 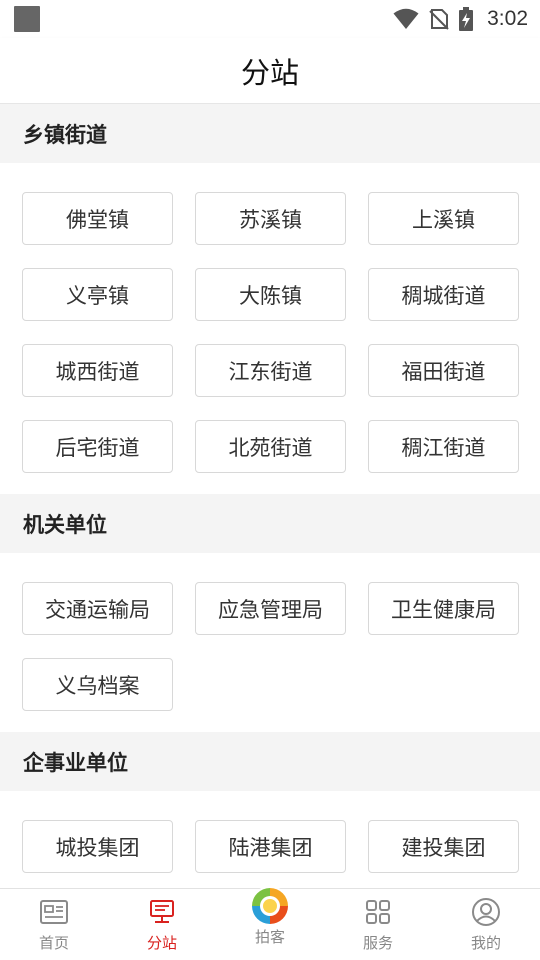 What do you see at coordinates (270, 19) in the screenshot?
I see `status-bar: 3:02` at bounding box center [270, 19].